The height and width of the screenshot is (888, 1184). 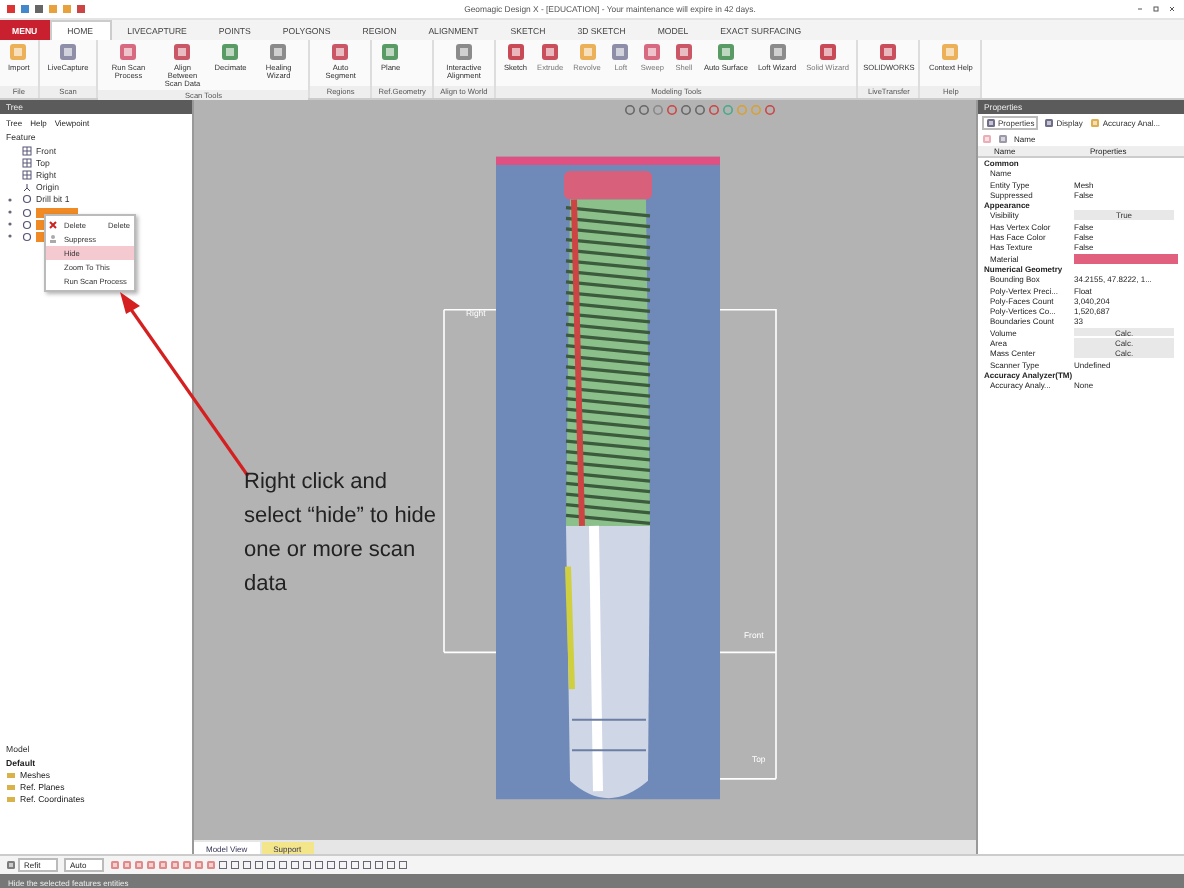 I want to click on annotation-text: Right click and select “hide” to hide one or more scan data, so click(x=341, y=534).